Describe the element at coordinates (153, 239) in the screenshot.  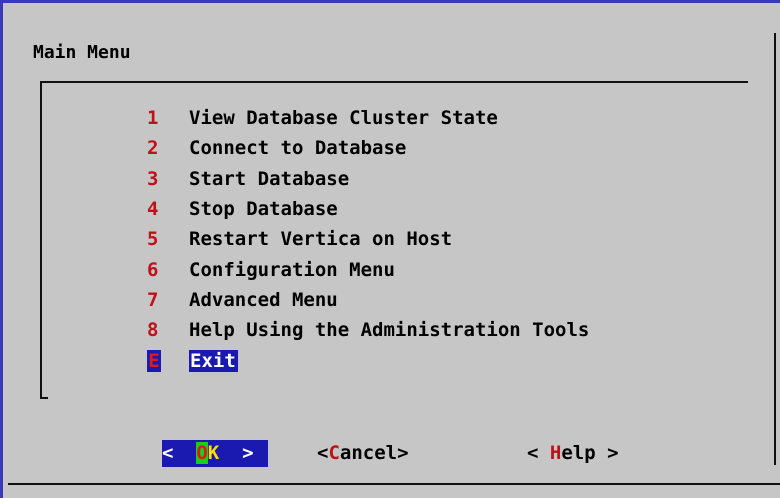
I see `menu-item-key: 5` at that location.